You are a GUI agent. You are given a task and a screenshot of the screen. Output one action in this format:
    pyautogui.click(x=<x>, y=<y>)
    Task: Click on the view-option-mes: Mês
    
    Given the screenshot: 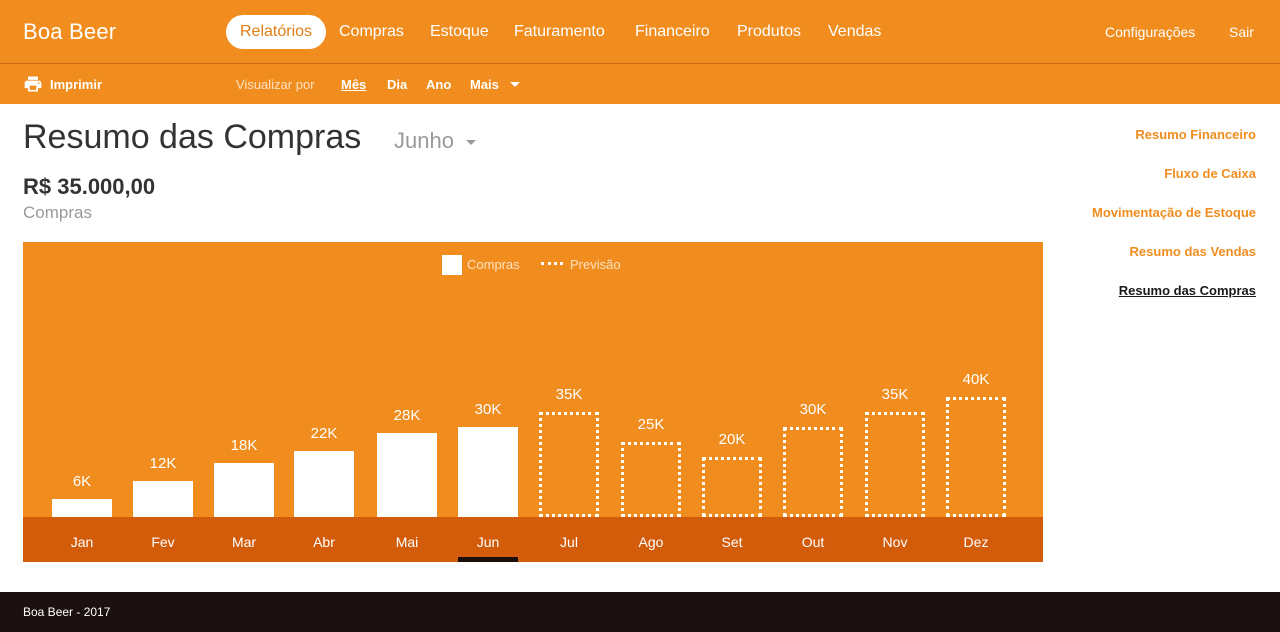 What is the action you would take?
    pyautogui.click(x=353, y=84)
    